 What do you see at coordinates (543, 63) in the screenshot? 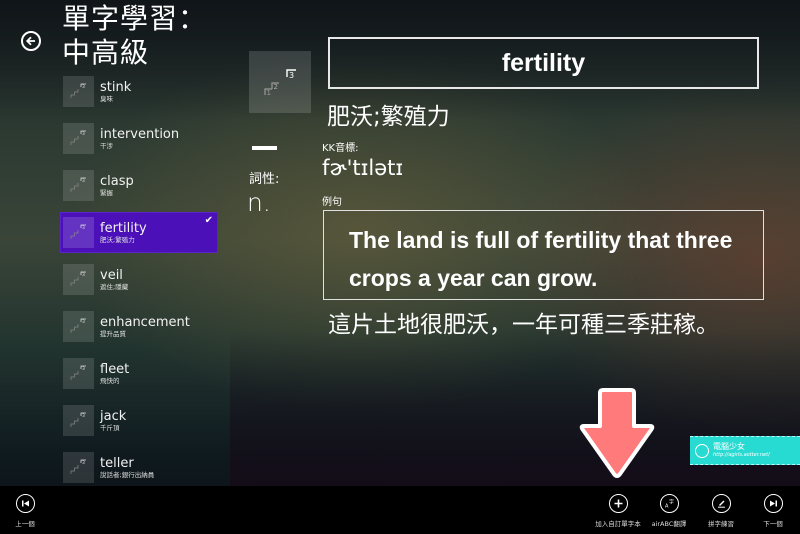
I see `word-heading: fertility` at bounding box center [543, 63].